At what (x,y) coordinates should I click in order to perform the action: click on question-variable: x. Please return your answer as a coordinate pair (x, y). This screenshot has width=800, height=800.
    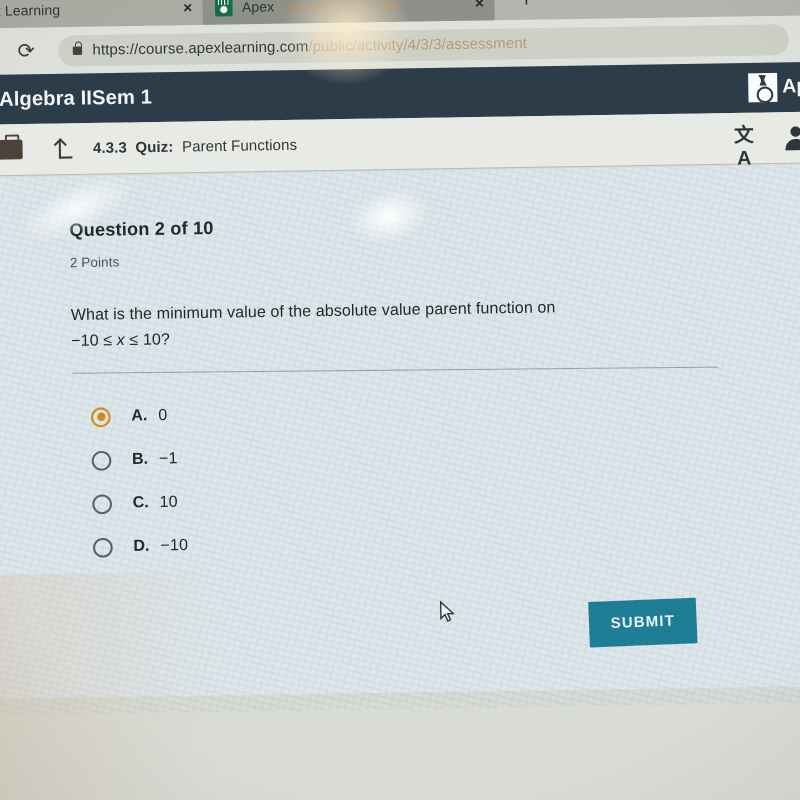
    Looking at the image, I should click on (120, 340).